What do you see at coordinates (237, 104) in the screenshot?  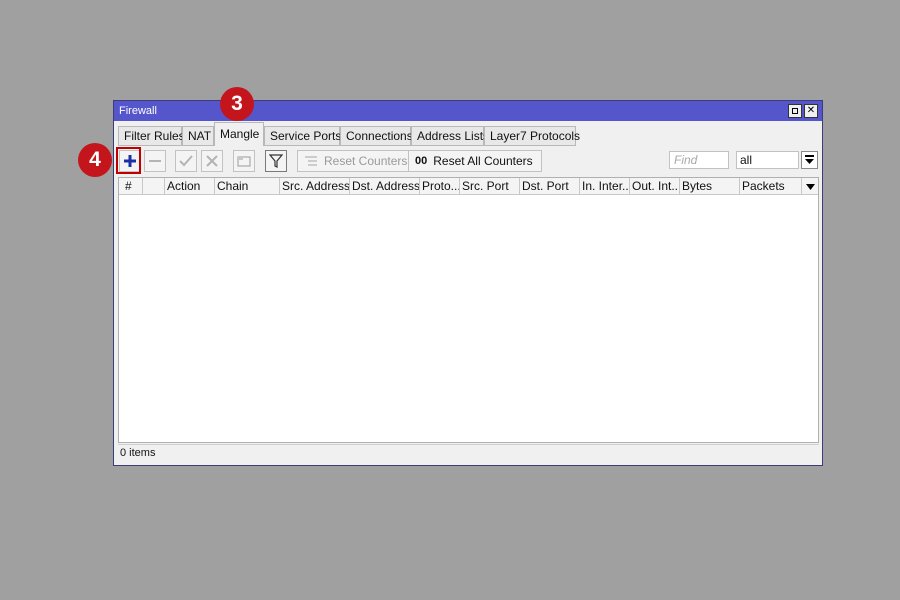 I see `step-3-badge: 3` at bounding box center [237, 104].